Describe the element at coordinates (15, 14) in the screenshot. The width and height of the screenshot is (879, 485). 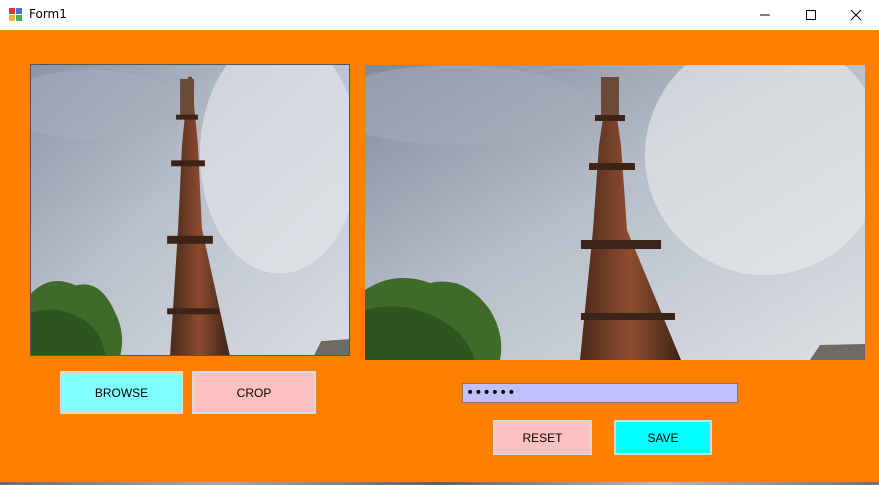
I see `form-app-icon` at that location.